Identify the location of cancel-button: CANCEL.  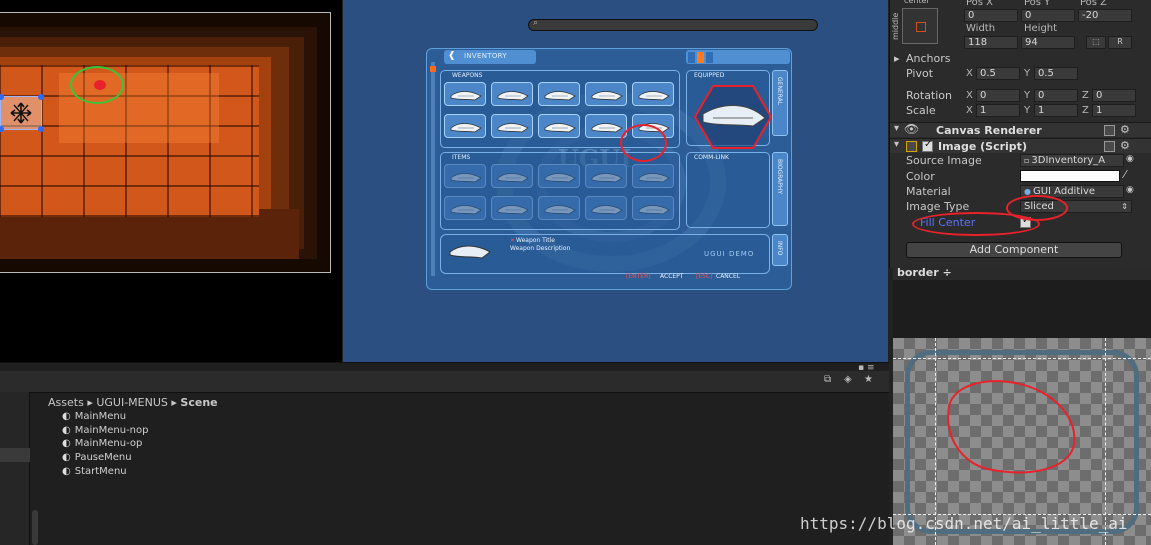
(728, 276).